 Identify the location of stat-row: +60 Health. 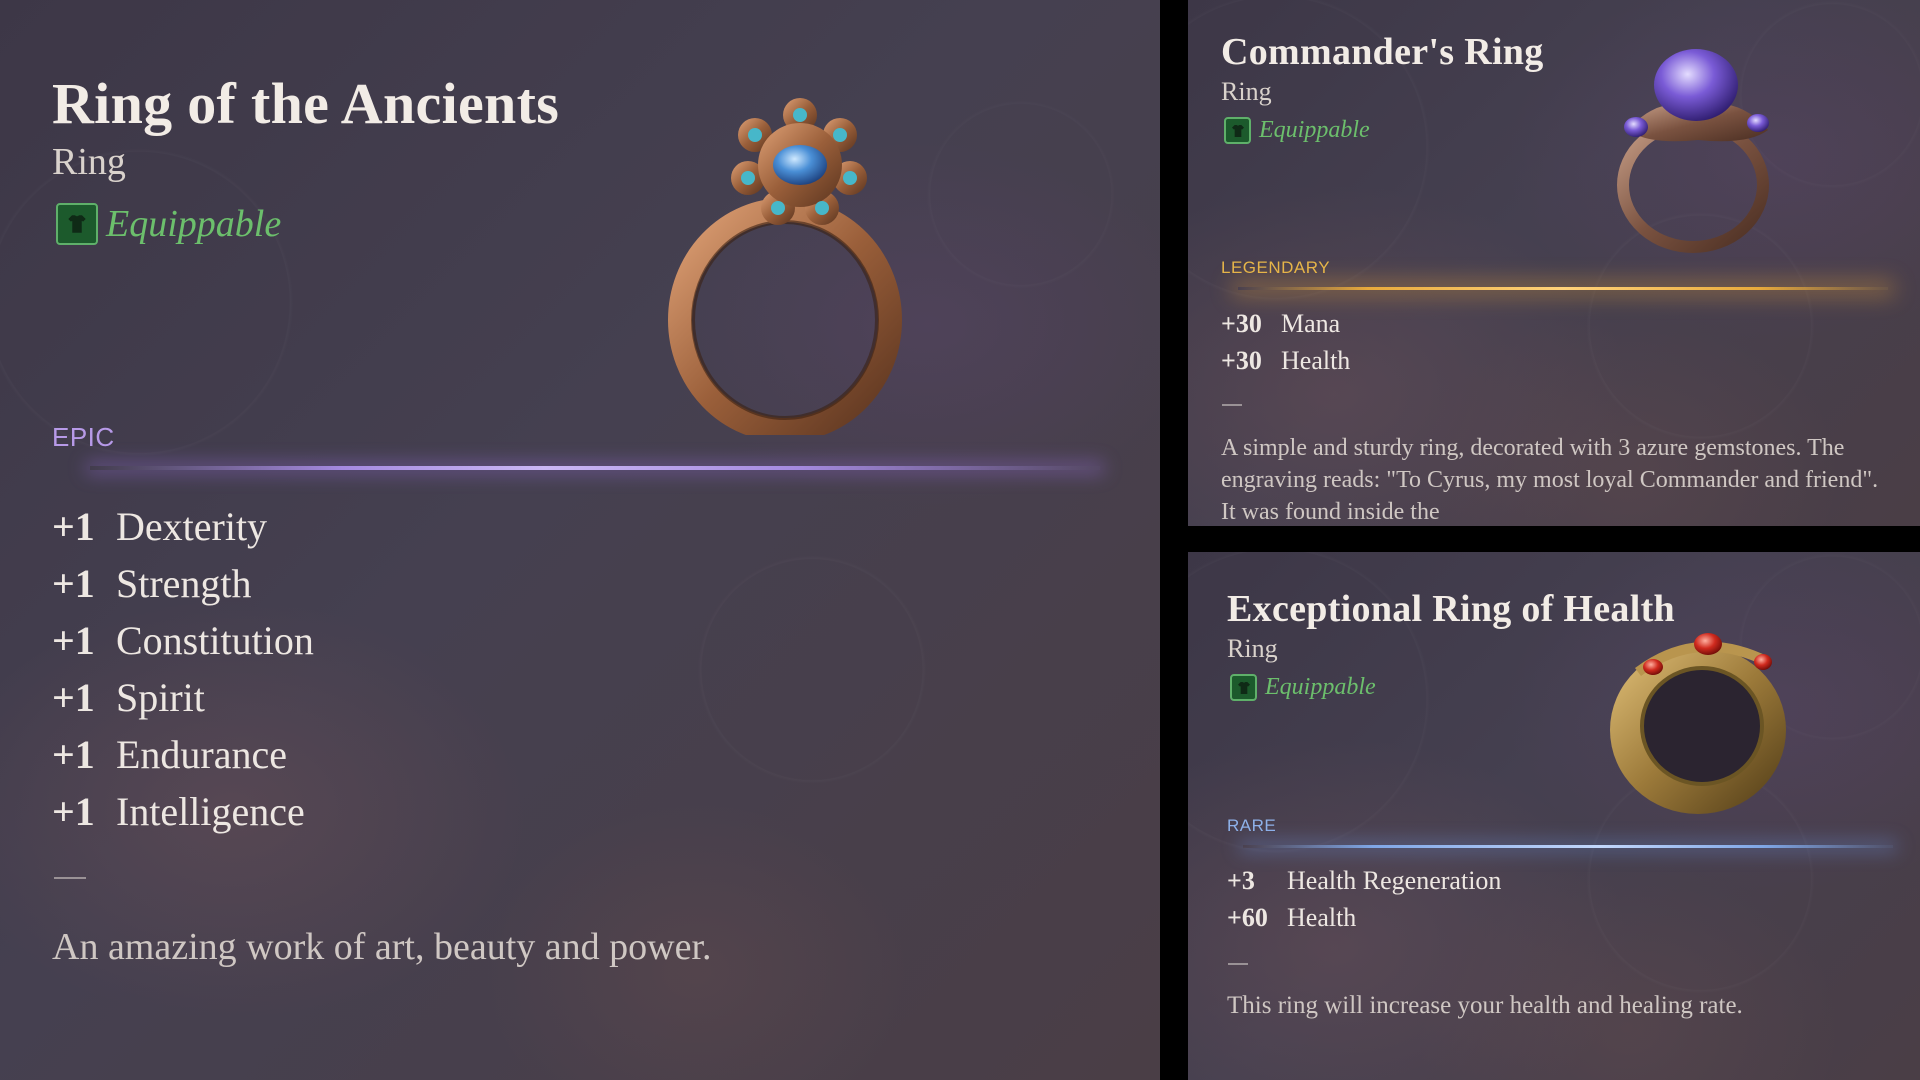
(1364, 917).